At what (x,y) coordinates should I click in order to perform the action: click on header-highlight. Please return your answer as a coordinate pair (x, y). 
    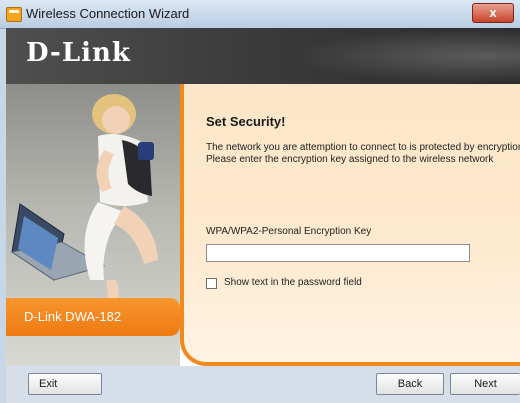
    Looking at the image, I should click on (405, 56).